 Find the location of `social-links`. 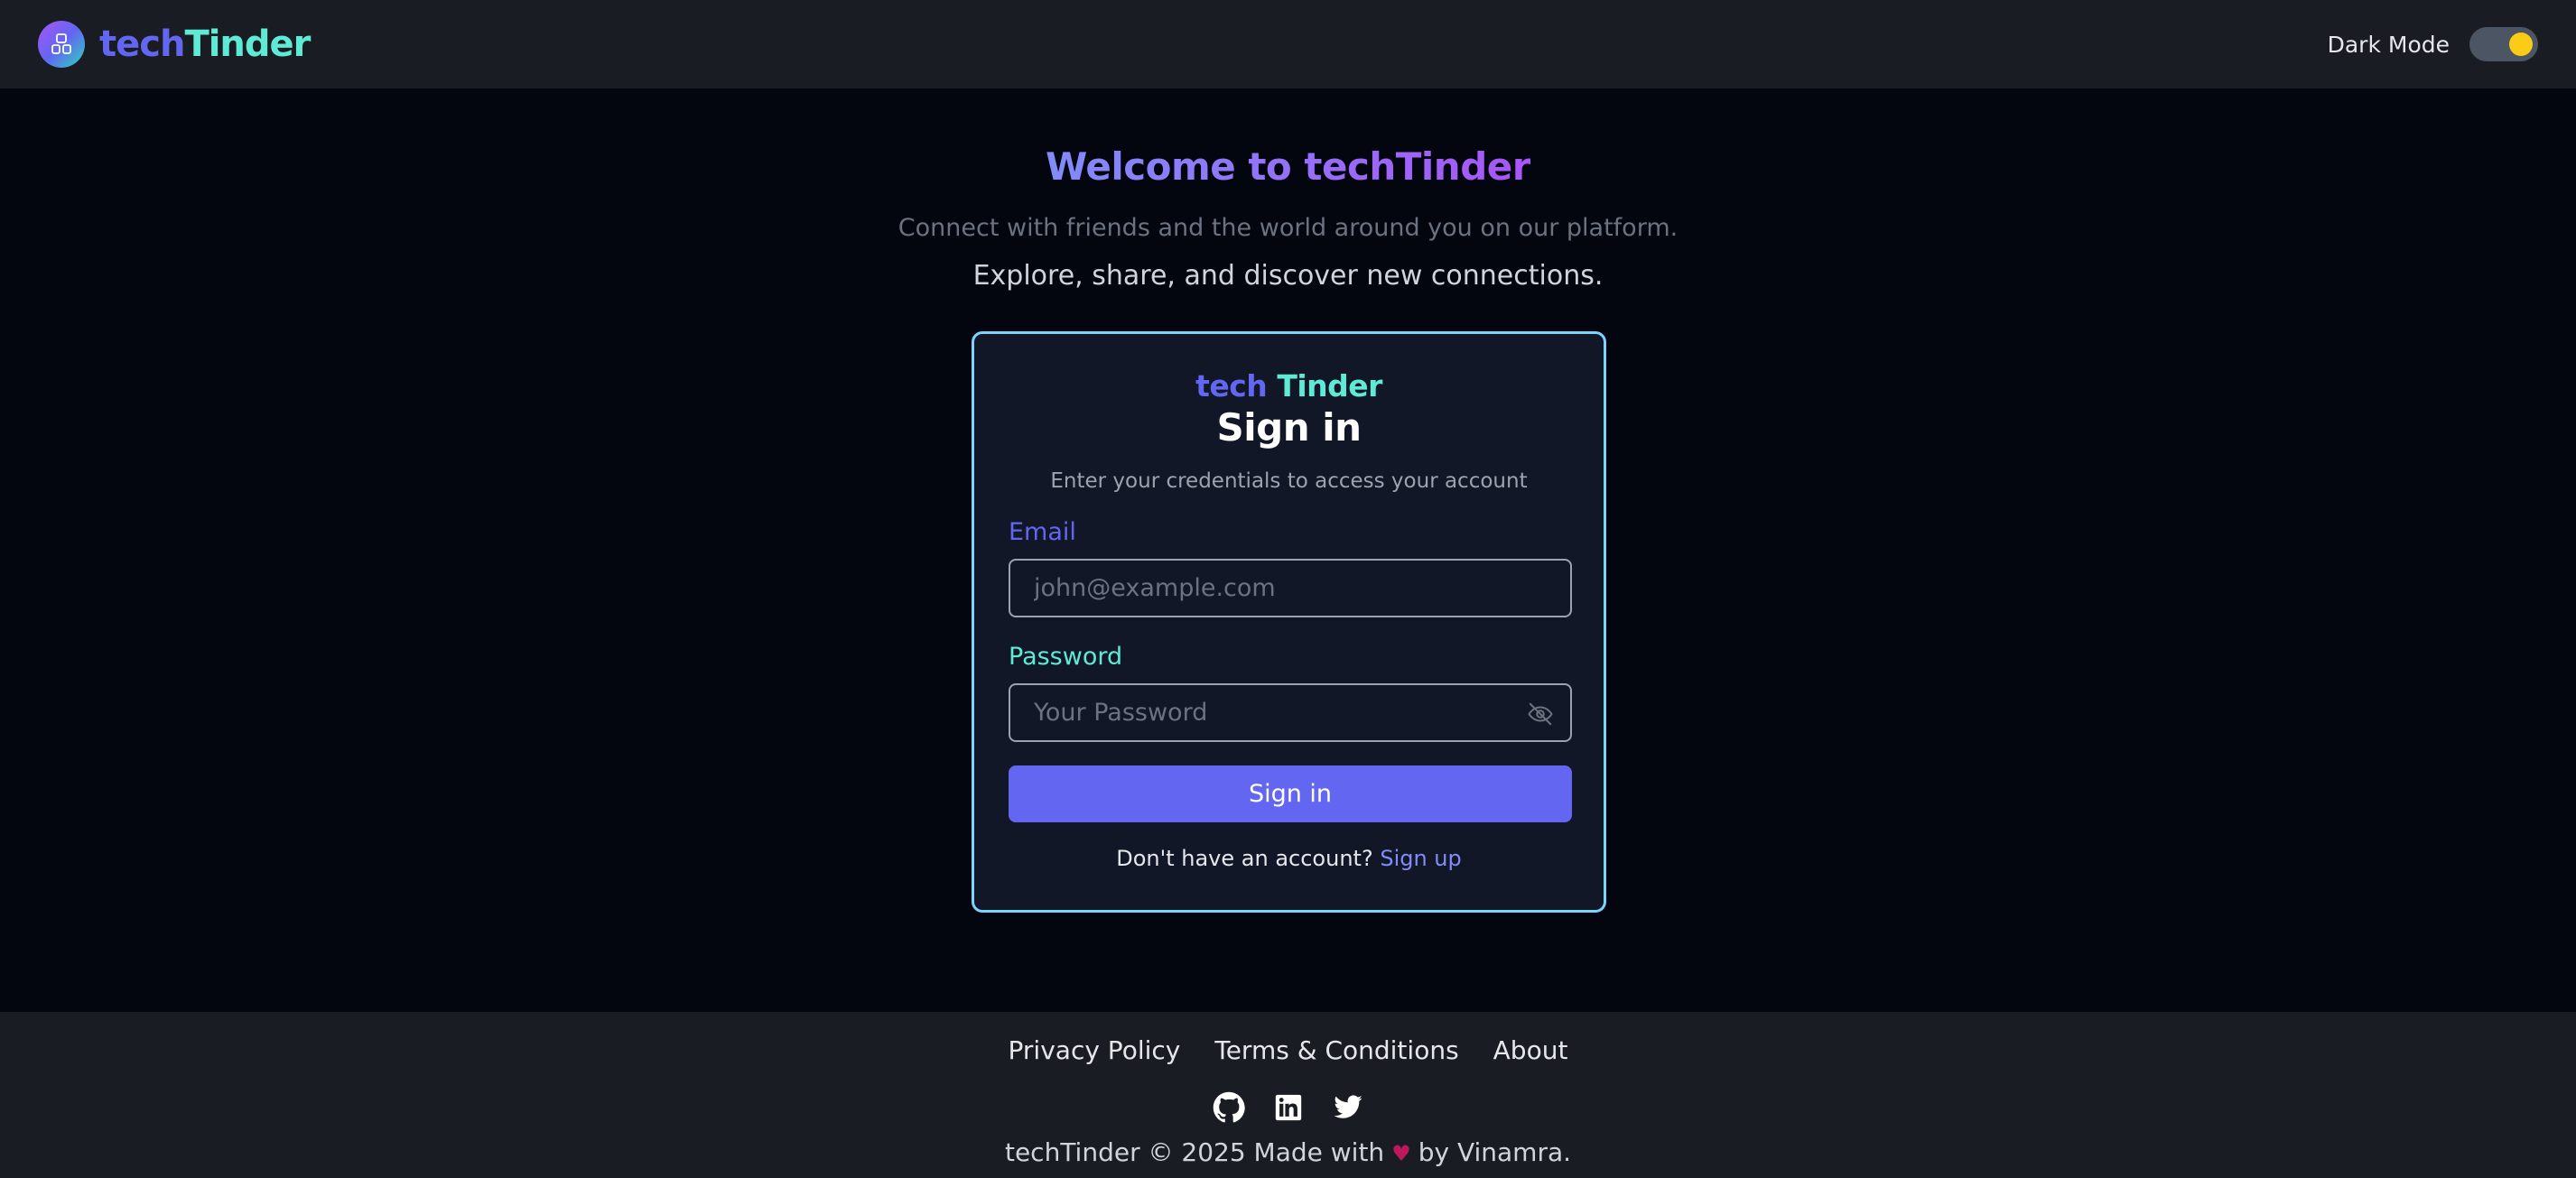

social-links is located at coordinates (1288, 1107).